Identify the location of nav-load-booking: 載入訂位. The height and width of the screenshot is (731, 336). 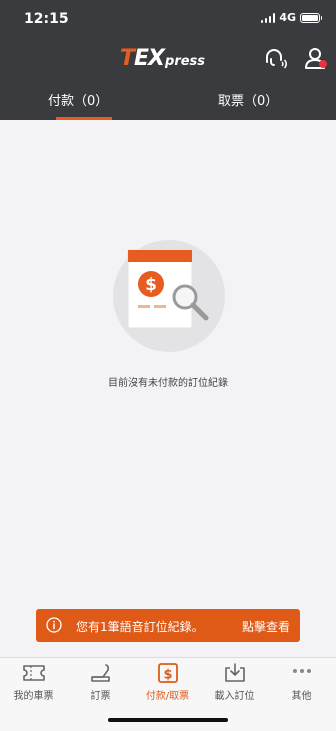
(234, 681).